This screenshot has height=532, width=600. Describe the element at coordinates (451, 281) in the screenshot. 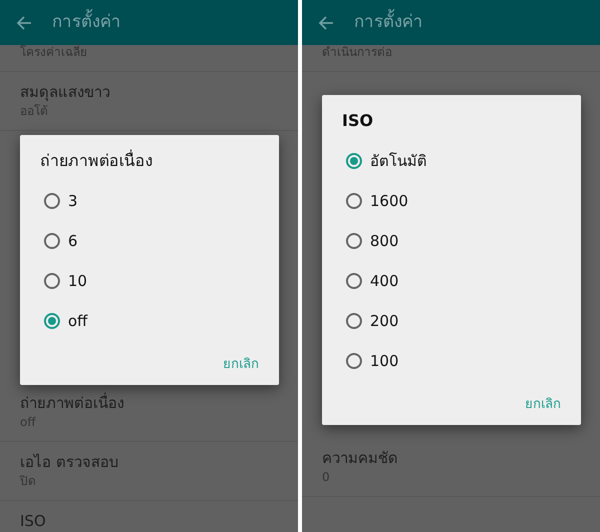

I see `radio-option: 400` at that location.